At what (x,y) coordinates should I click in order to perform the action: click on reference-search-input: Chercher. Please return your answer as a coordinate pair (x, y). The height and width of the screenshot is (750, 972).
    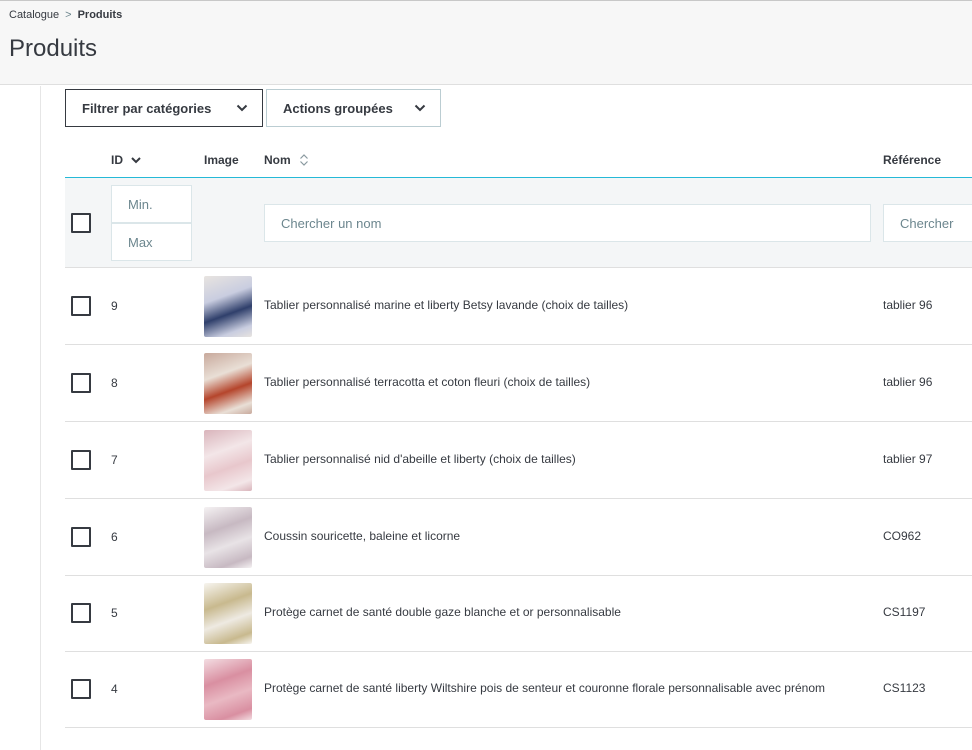
    Looking at the image, I should click on (927, 223).